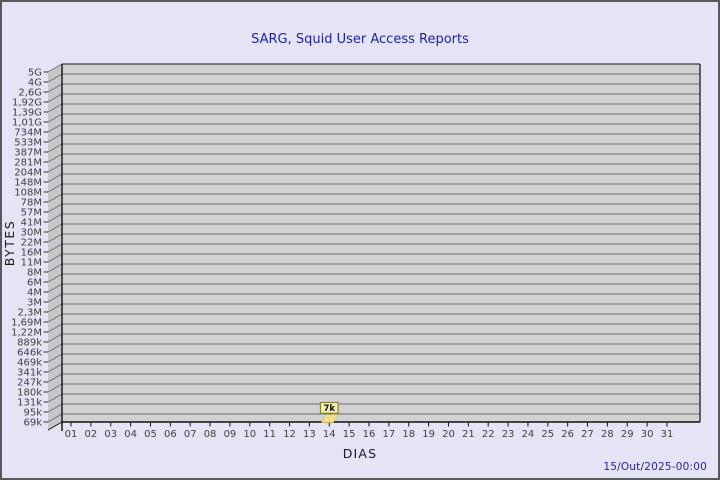 This screenshot has height=480, width=720. What do you see at coordinates (309, 434) in the screenshot?
I see `x-tick-label: 13` at bounding box center [309, 434].